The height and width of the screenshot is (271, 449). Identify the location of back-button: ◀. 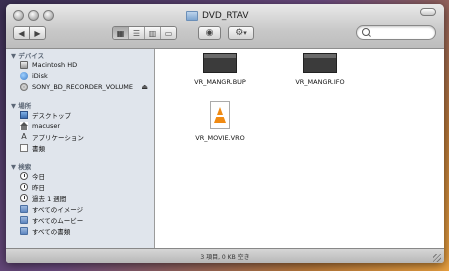
(21, 33).